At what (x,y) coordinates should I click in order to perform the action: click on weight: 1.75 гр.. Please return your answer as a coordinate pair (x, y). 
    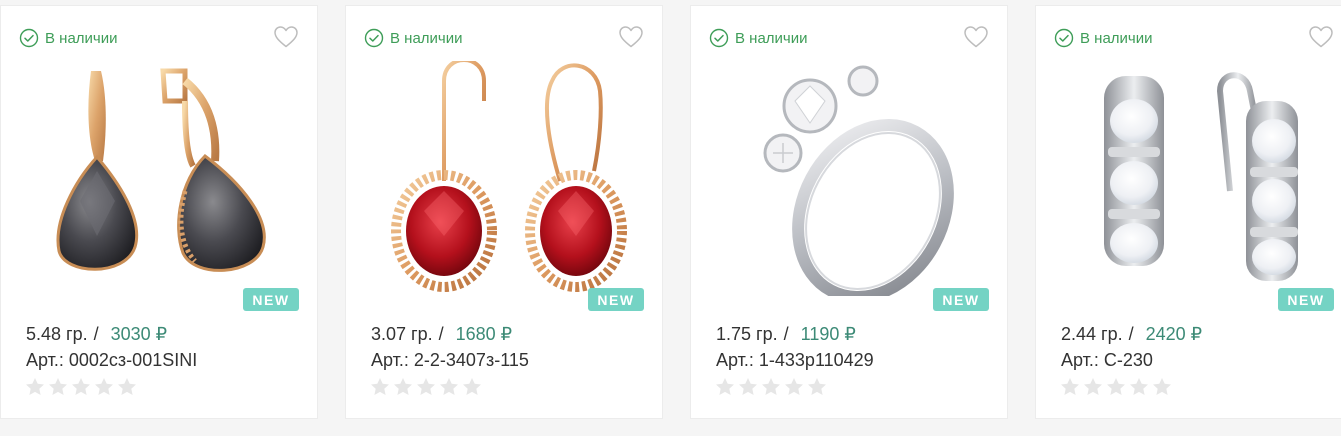
    Looking at the image, I should click on (747, 334).